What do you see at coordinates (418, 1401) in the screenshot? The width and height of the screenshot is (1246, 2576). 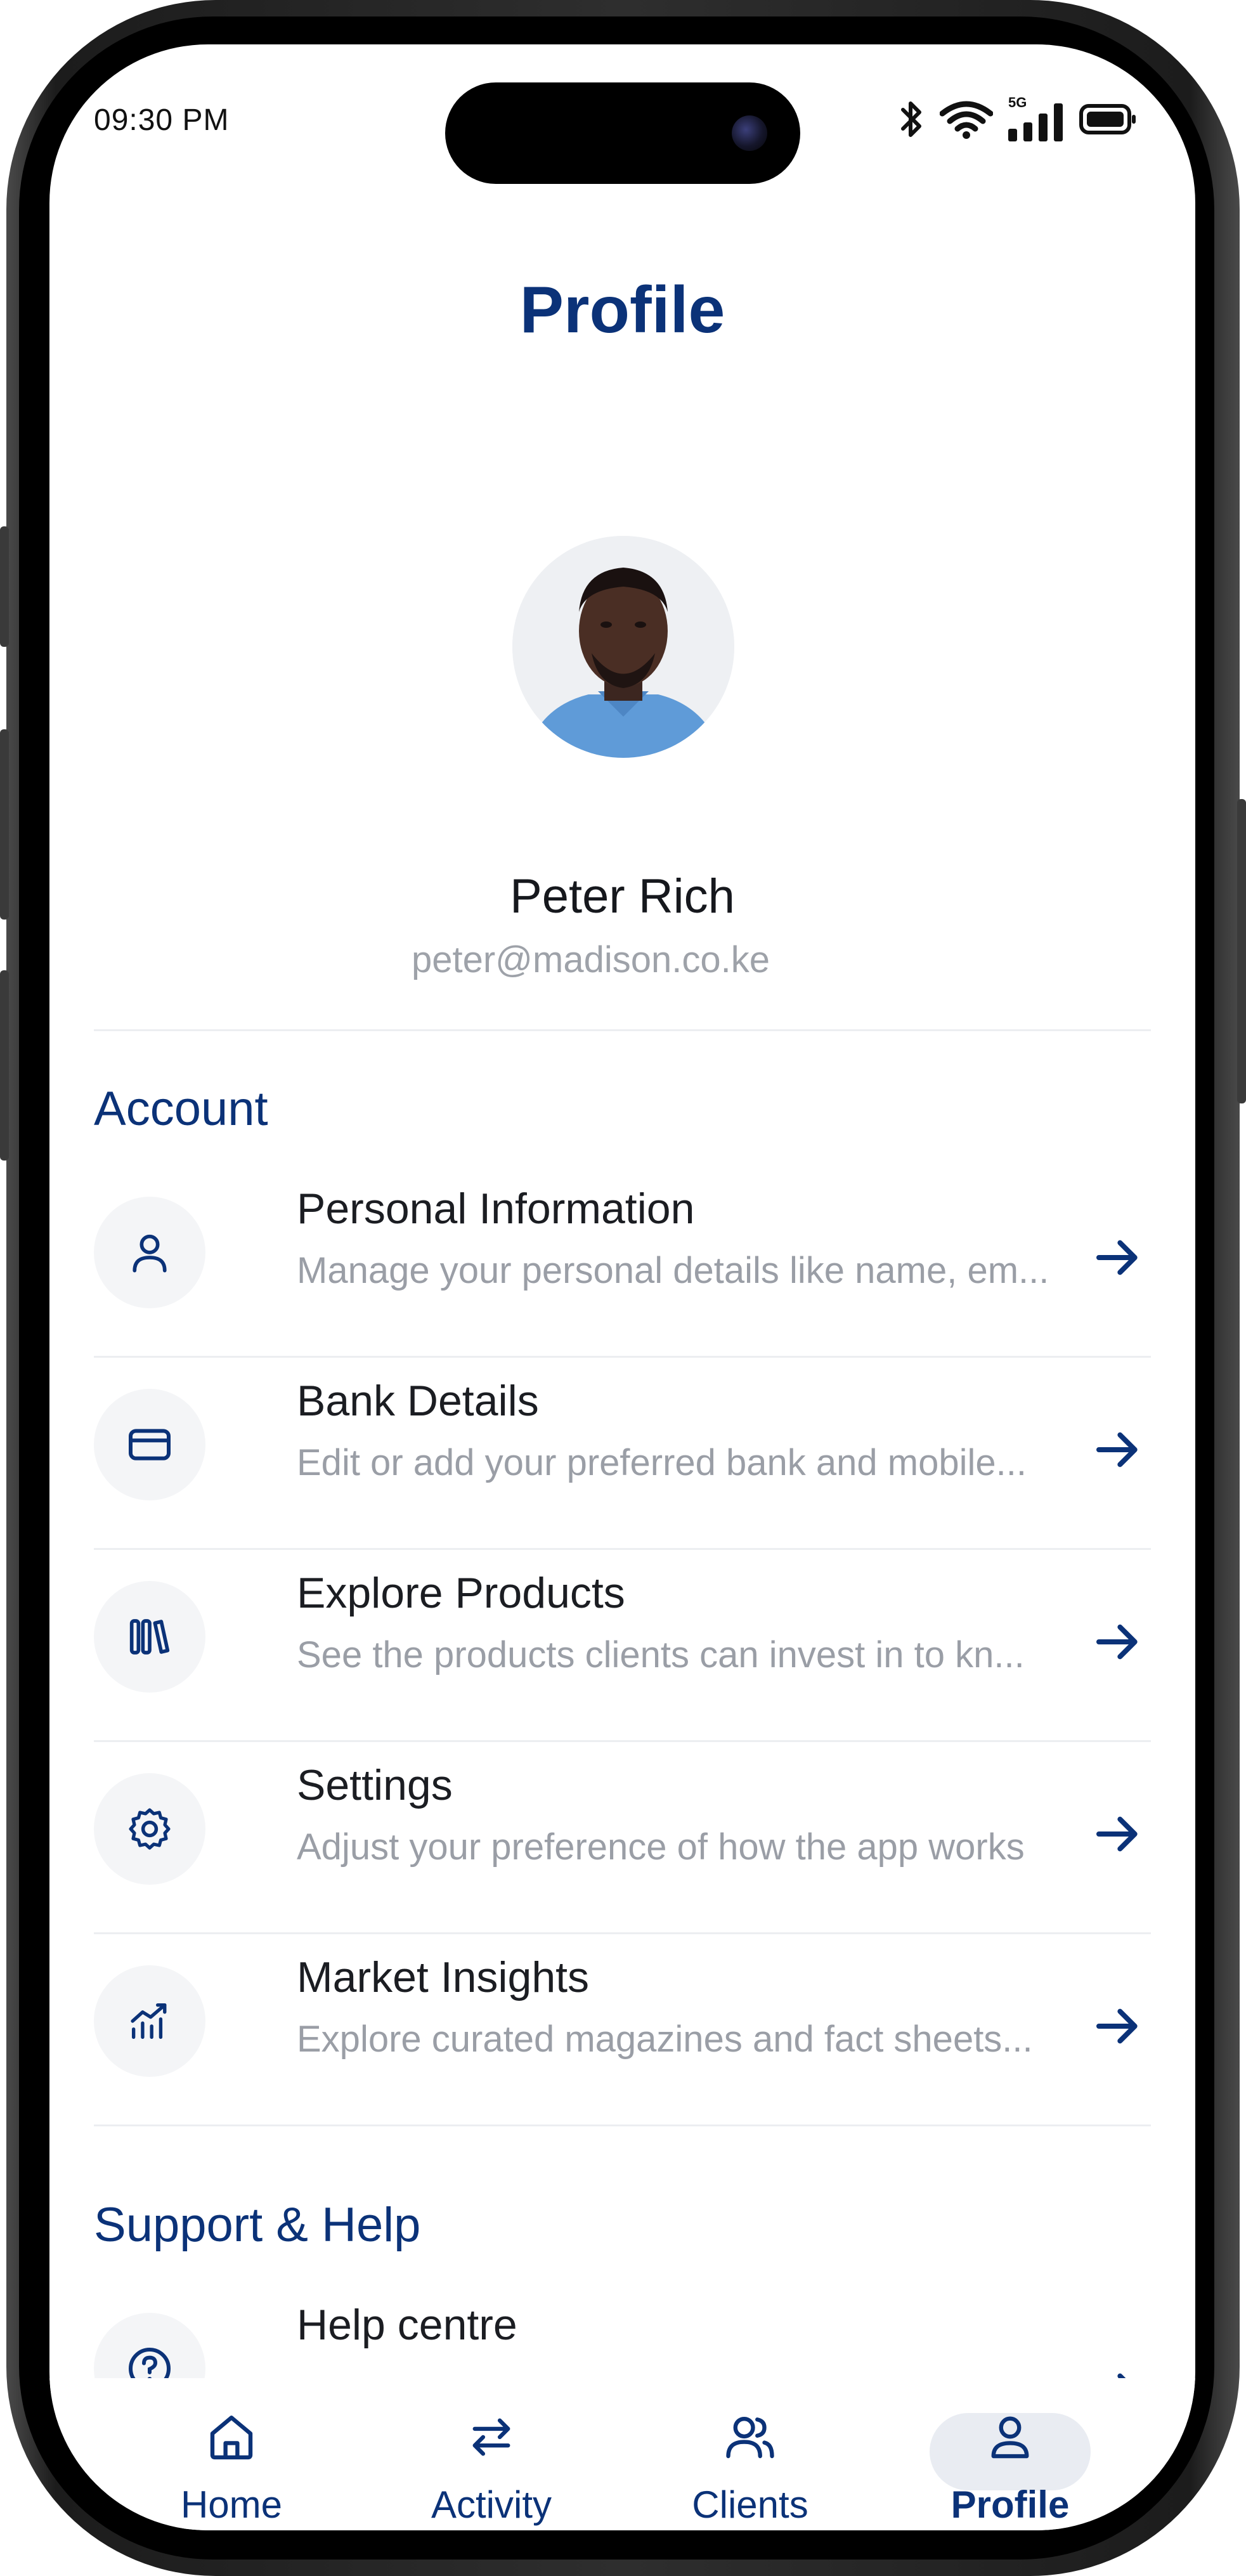 I see `menu-item-title: Bank Details` at bounding box center [418, 1401].